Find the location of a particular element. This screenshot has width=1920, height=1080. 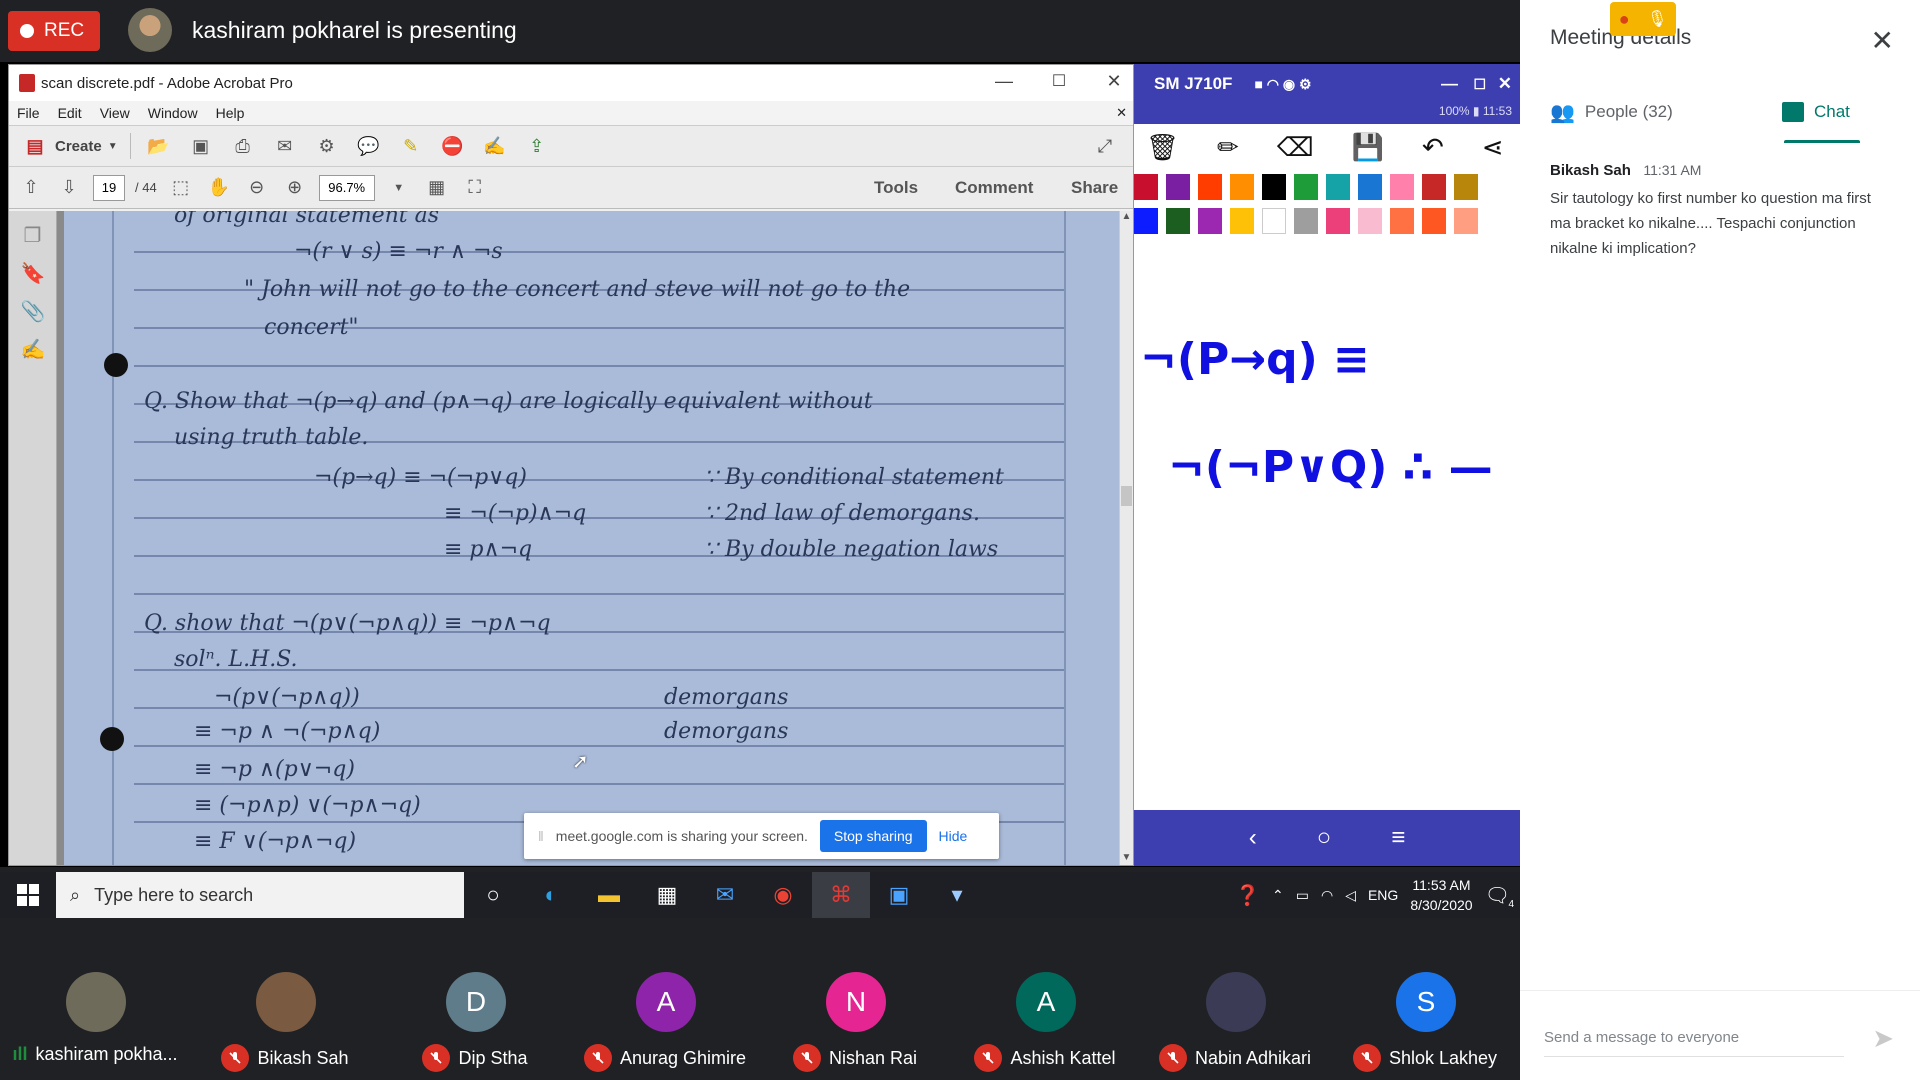

open-folder-icon: 📂 is located at coordinates (159, 146).